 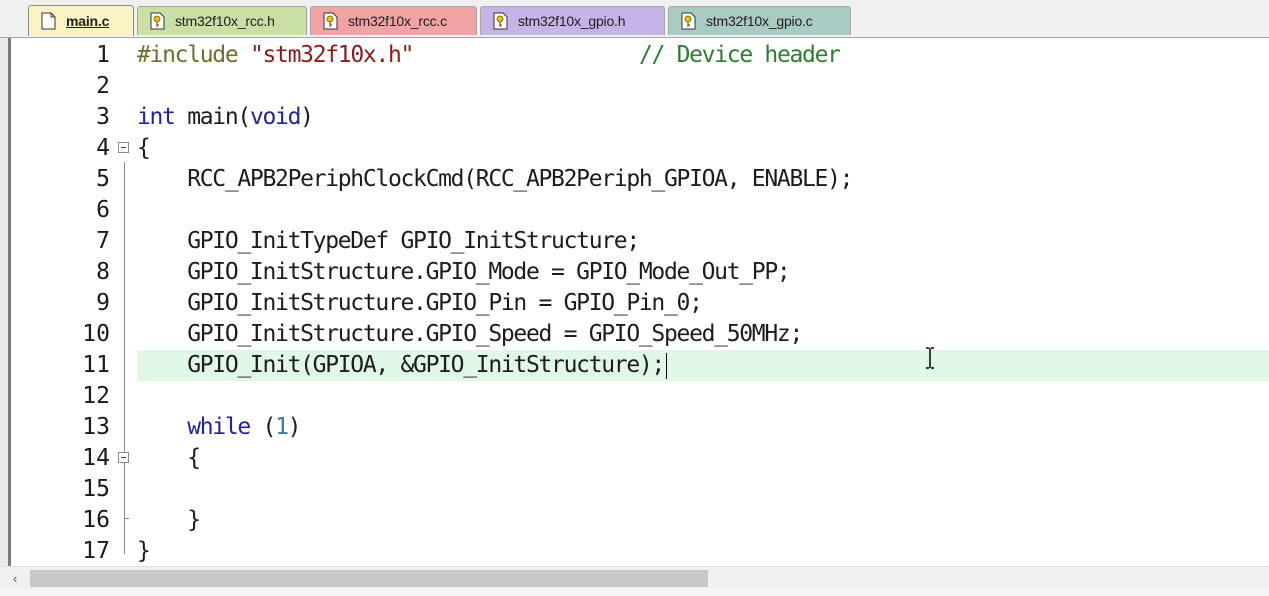 What do you see at coordinates (96, 520) in the screenshot?
I see `line-number: 16` at bounding box center [96, 520].